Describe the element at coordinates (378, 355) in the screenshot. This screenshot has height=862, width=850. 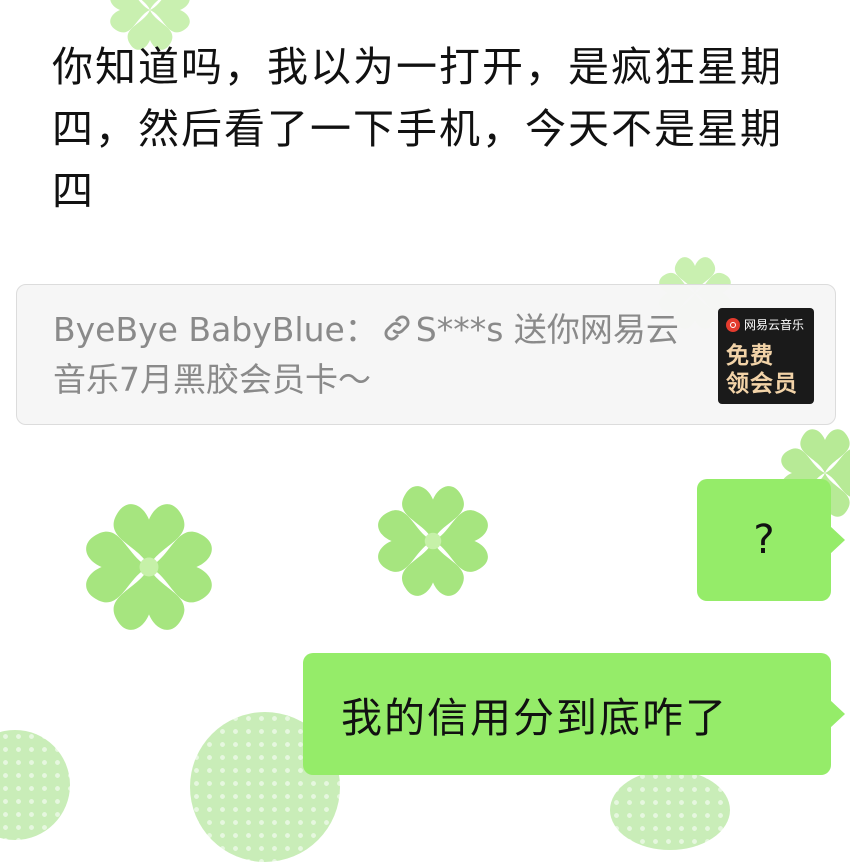
I see `share-card-text: ByeBye BabyBlue： S***s 送你网易云音乐7月黑胶会员卡～` at that location.